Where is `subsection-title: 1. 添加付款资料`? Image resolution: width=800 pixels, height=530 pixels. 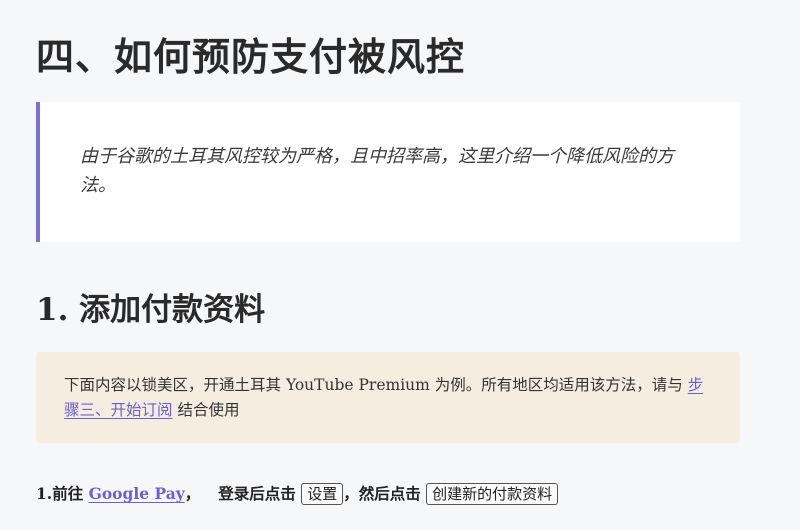 subsection-title: 1. 添加付款资料 is located at coordinates (150, 306).